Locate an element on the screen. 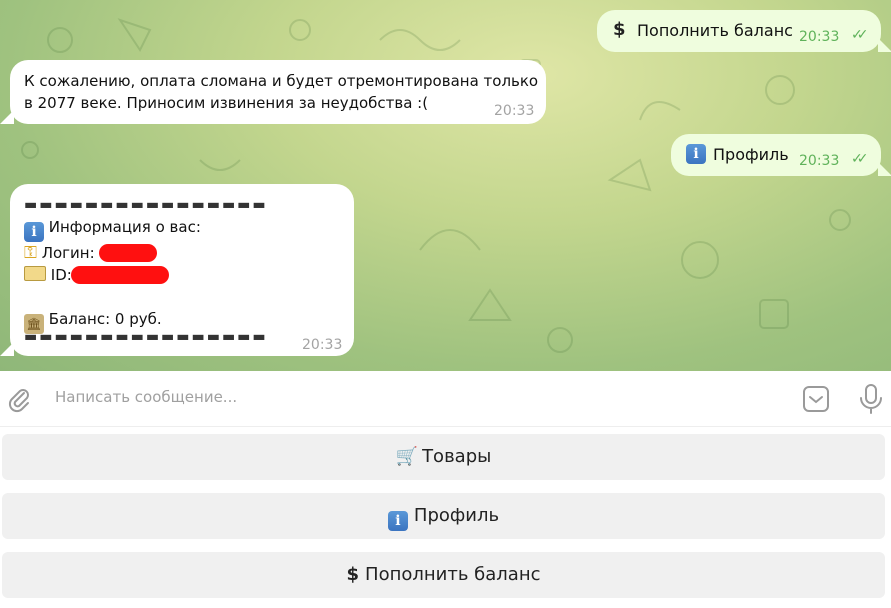  login-redaction is located at coordinates (128, 253).